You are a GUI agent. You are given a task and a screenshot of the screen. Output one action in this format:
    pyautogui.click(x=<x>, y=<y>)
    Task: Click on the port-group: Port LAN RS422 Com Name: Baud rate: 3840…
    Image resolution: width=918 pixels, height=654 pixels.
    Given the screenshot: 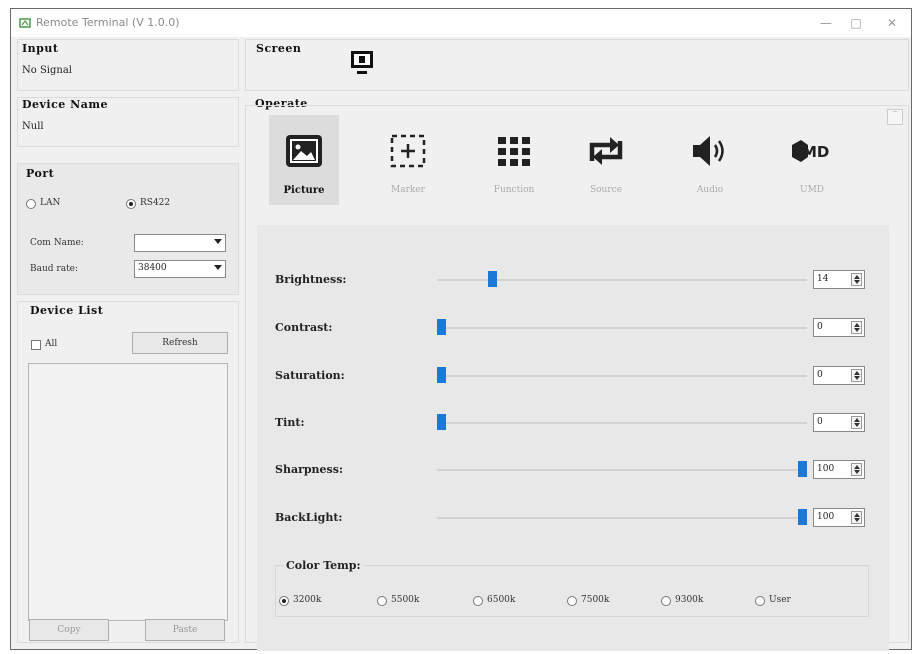 What is the action you would take?
    pyautogui.click(x=128, y=229)
    